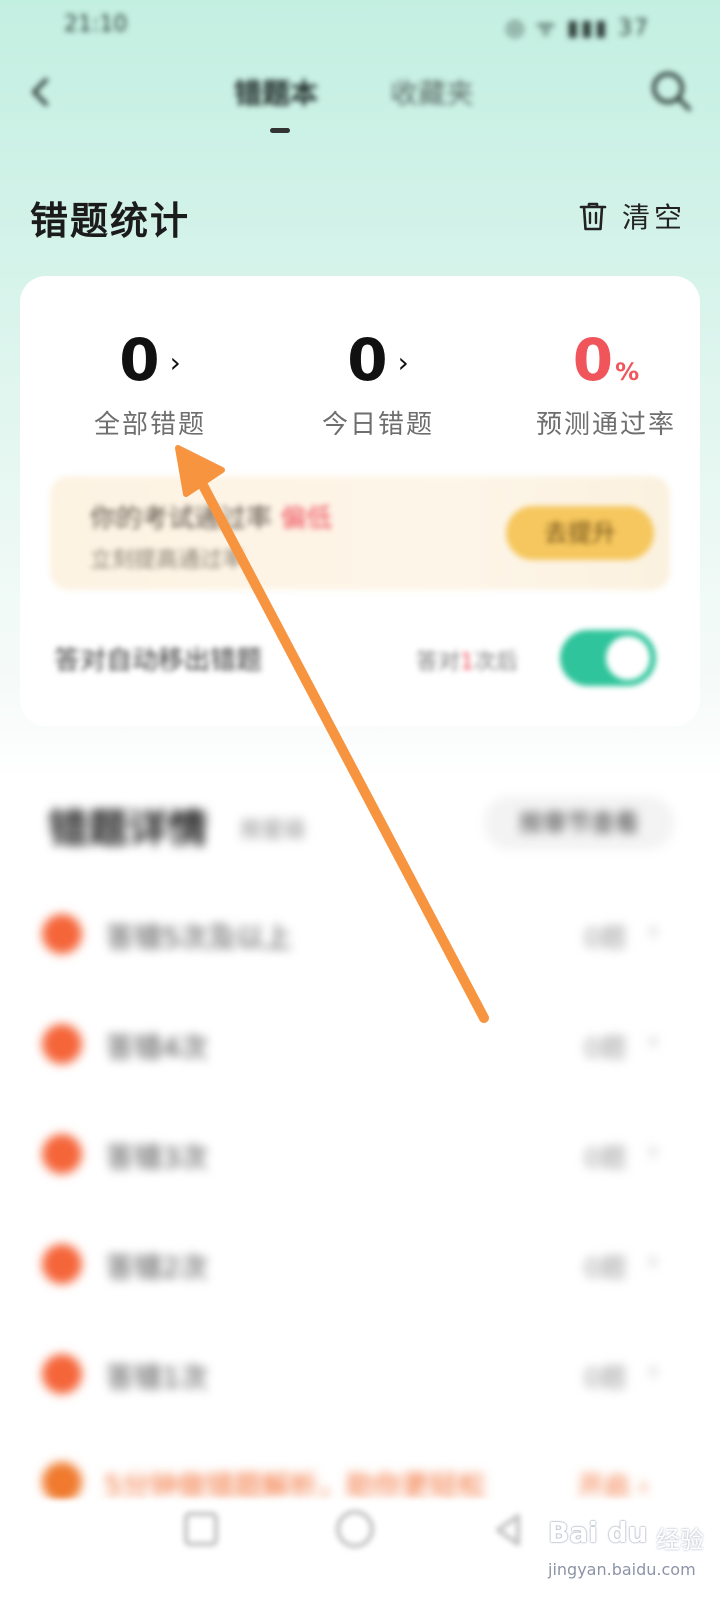 The width and height of the screenshot is (720, 1600). Describe the element at coordinates (654, 217) in the screenshot. I see `clear-label: 清空` at that location.